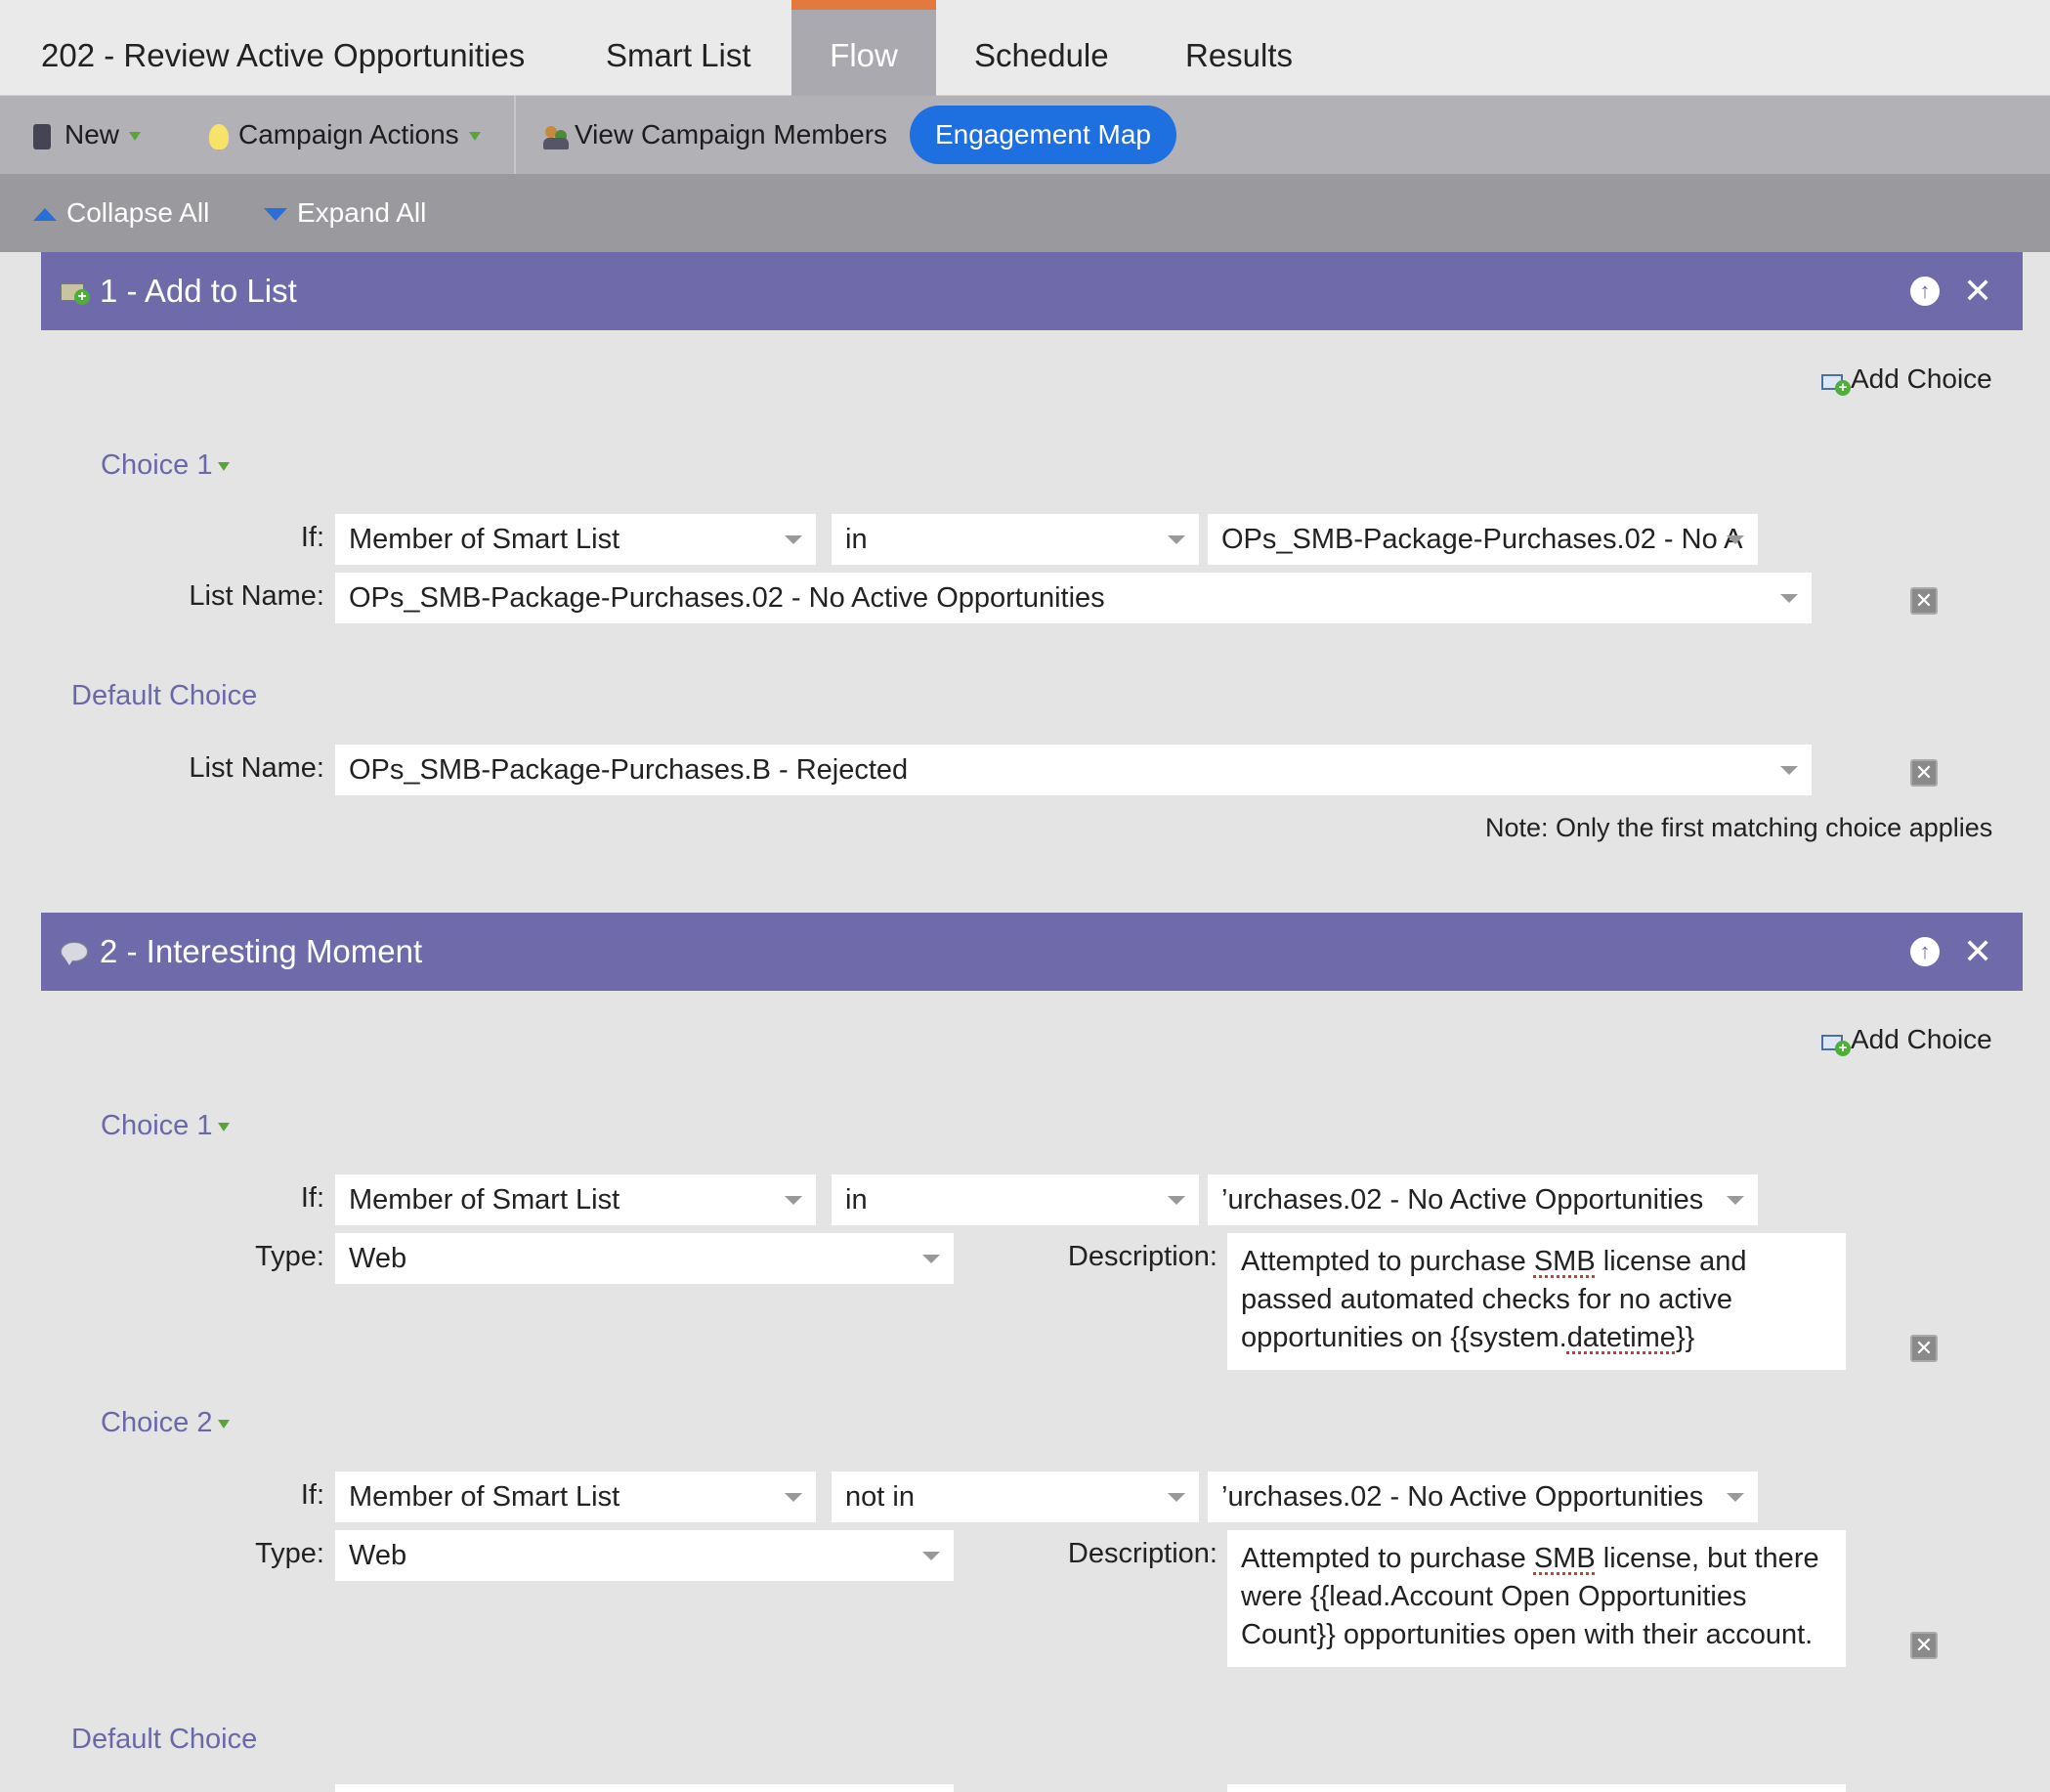 This screenshot has height=1792, width=2050. What do you see at coordinates (1043, 135) in the screenshot?
I see `engagement-map-button: Engagement Map` at bounding box center [1043, 135].